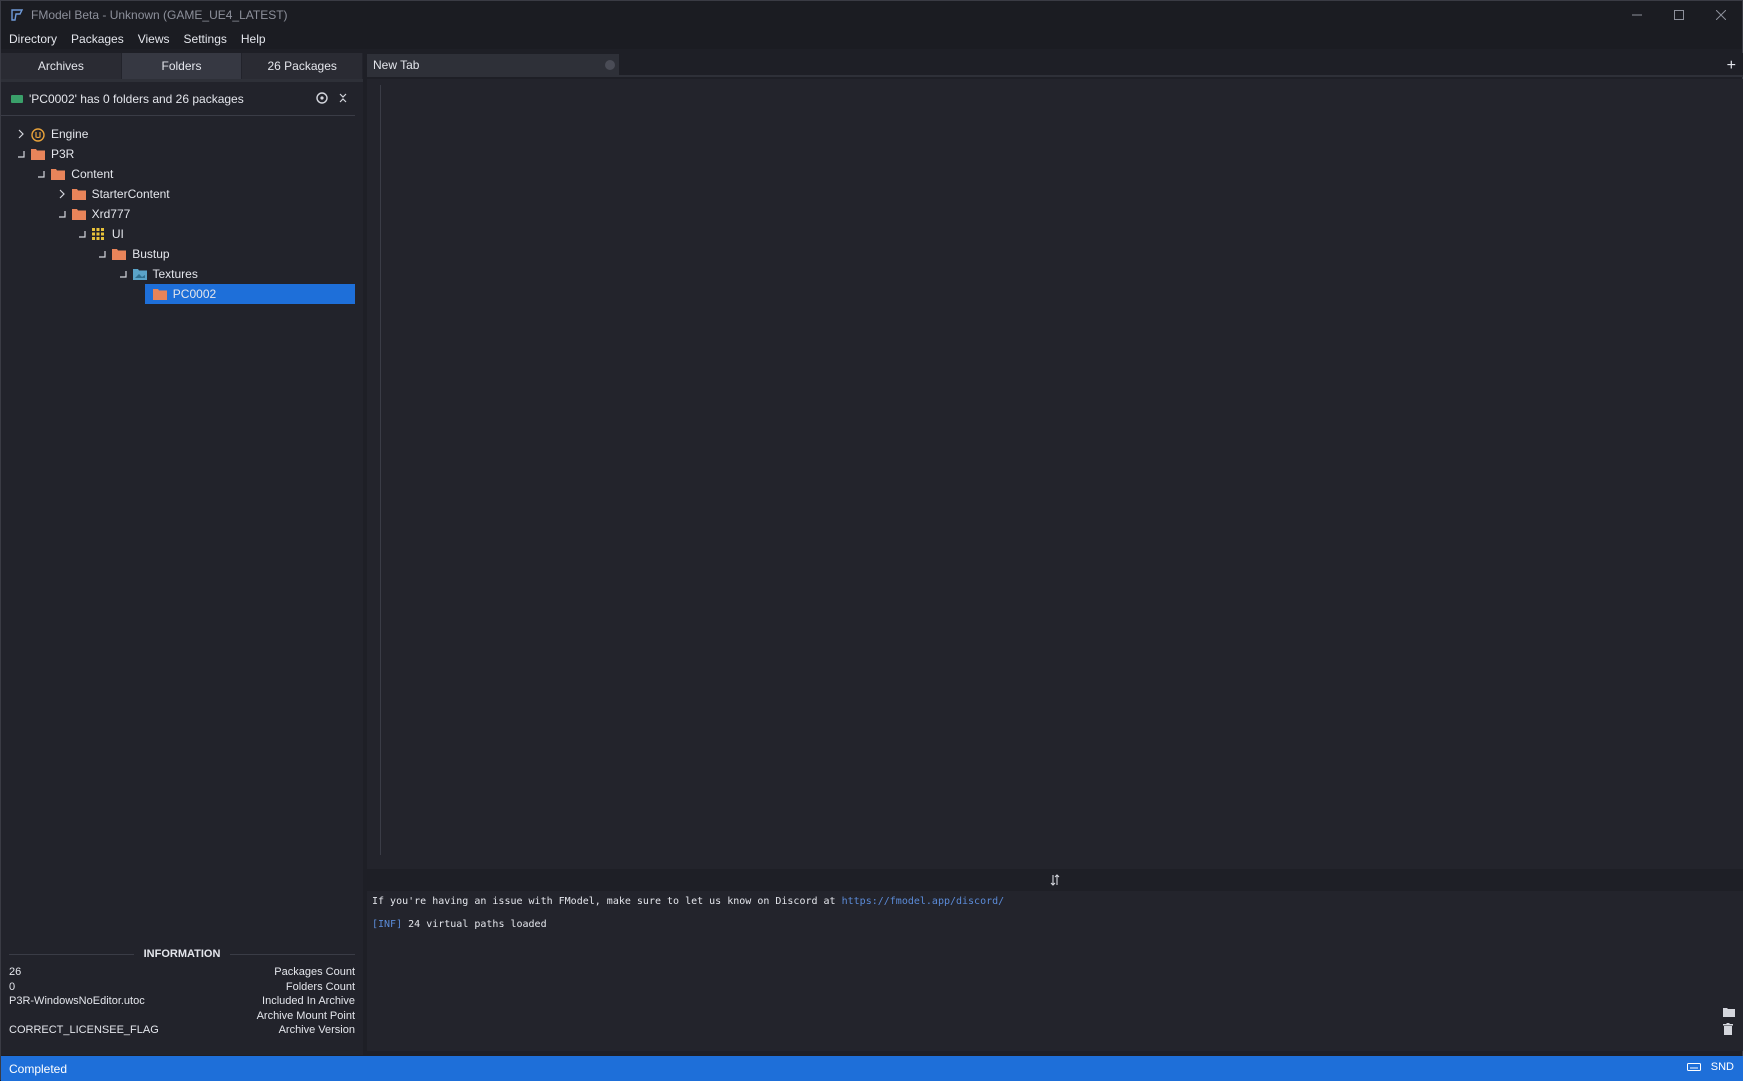 The image size is (1743, 1081). What do you see at coordinates (92, 174) in the screenshot?
I see `tree-item-label: Content` at bounding box center [92, 174].